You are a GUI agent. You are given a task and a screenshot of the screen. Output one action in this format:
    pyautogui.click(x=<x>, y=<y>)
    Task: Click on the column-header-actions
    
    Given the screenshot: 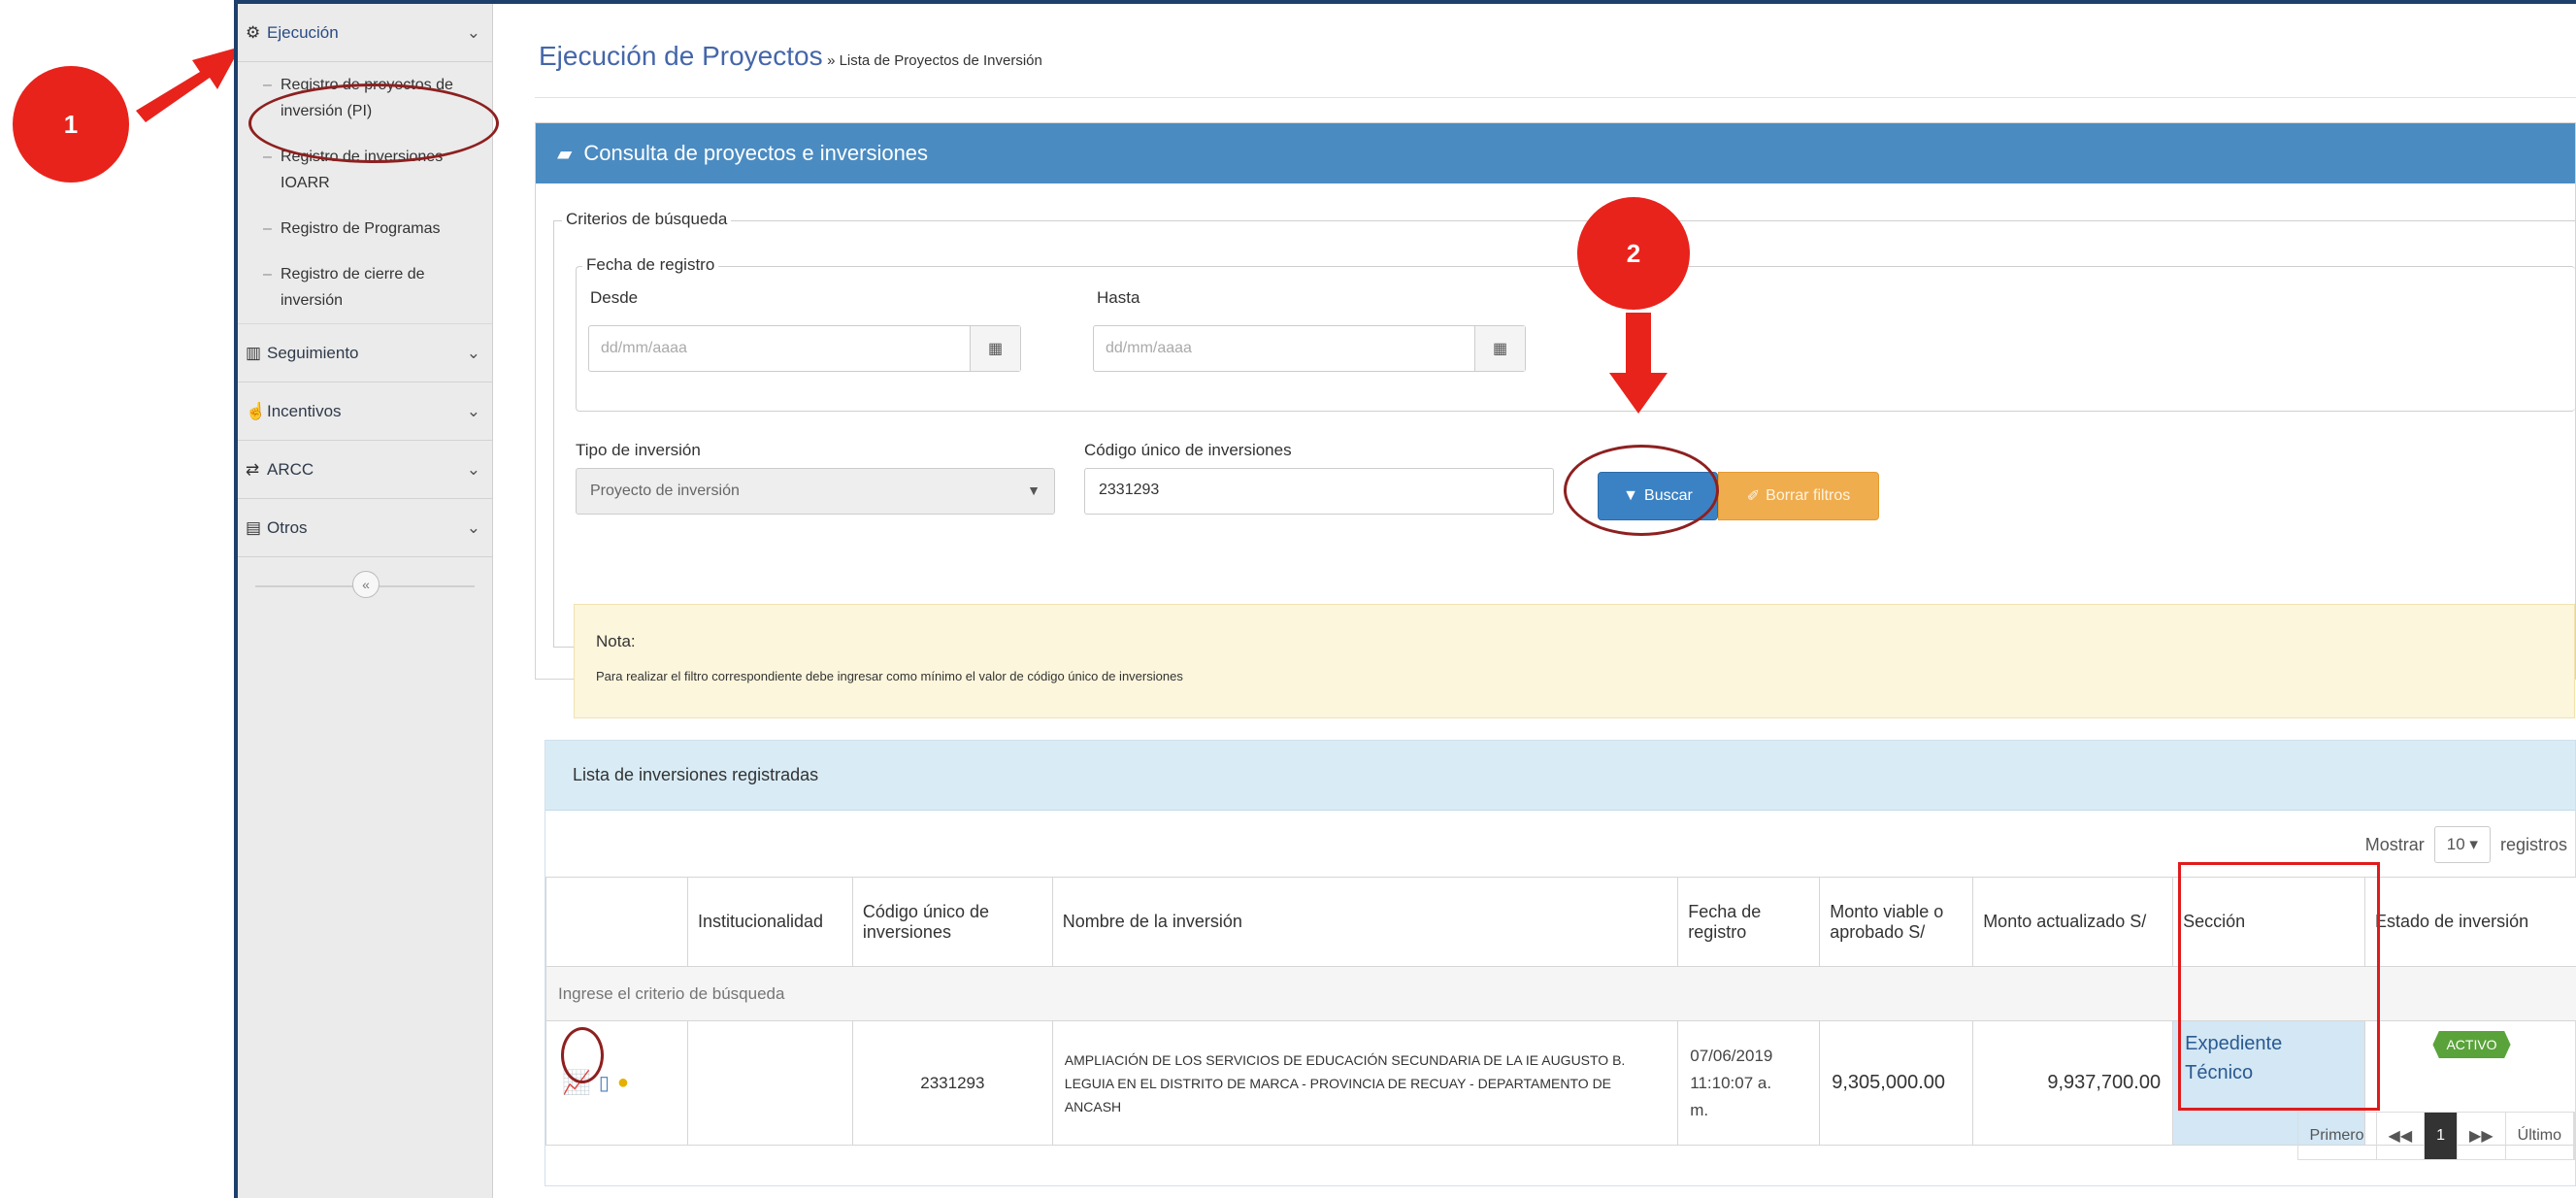 What is the action you would take?
    pyautogui.click(x=616, y=922)
    